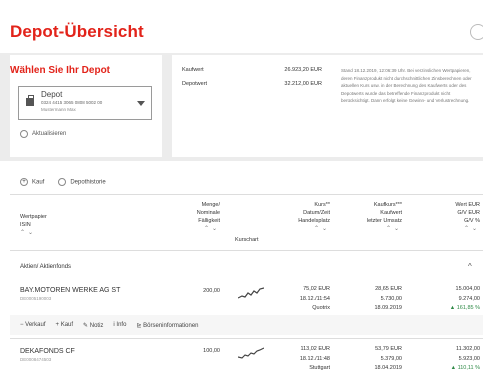  Describe the element at coordinates (194, 217) in the screenshot. I see `header-menge: Menge/ Nominale Fälligkeit ⌃⌄` at that location.